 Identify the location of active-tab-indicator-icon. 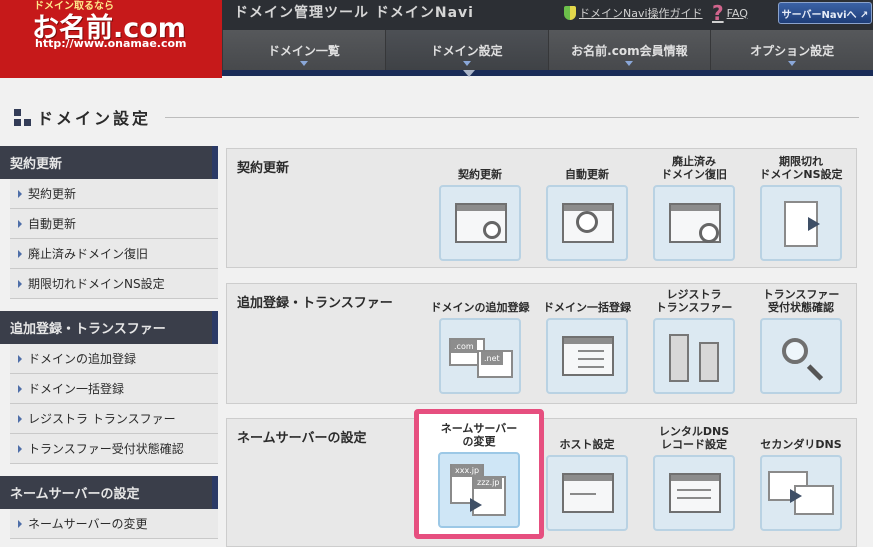
(469, 73).